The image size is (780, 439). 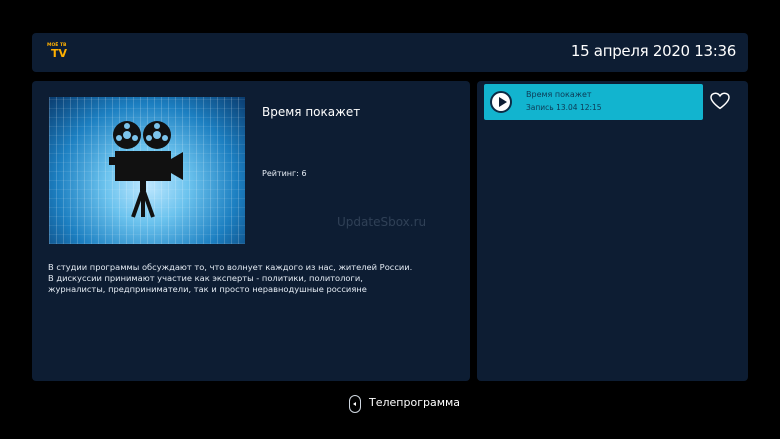 I want to click on app-logo: МОЁ ТВ TV, so click(x=58, y=52).